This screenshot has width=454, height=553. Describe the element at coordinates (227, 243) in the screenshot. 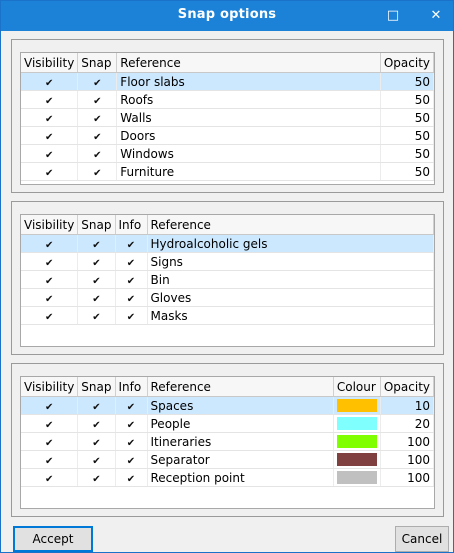

I see `table-row: ✔ ✔ ✔ Hydroalcoholic gels` at that location.